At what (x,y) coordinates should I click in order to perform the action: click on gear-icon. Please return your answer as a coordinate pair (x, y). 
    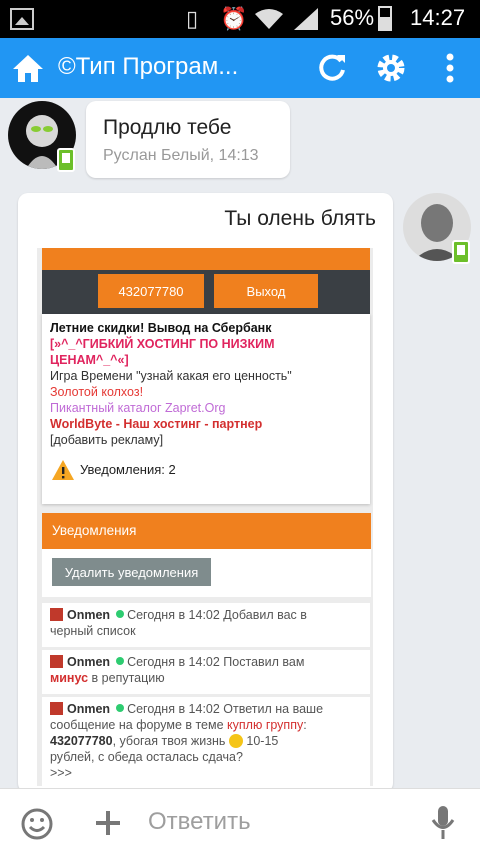
    Looking at the image, I should click on (391, 68).